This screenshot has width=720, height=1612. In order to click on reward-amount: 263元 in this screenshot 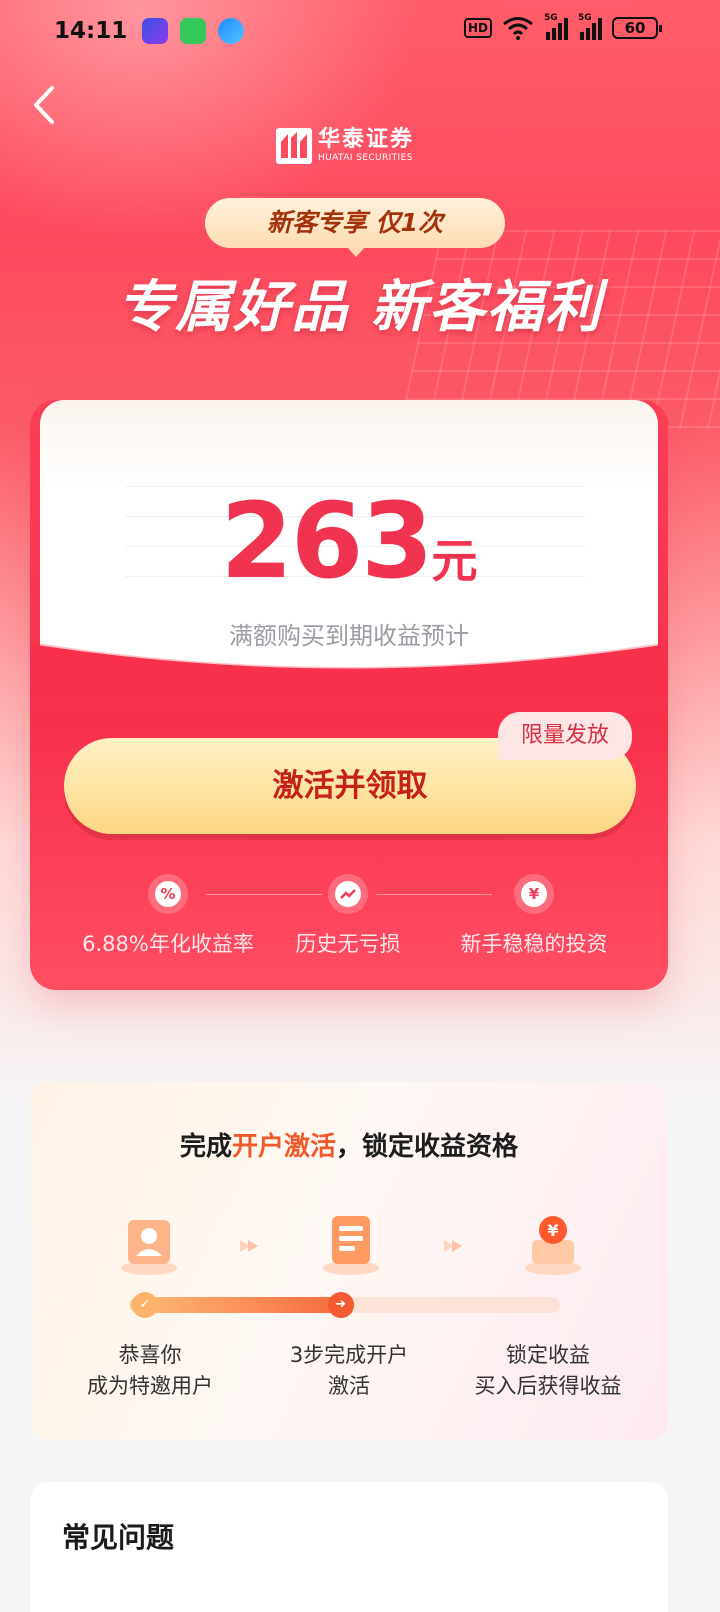, I will do `click(349, 541)`.